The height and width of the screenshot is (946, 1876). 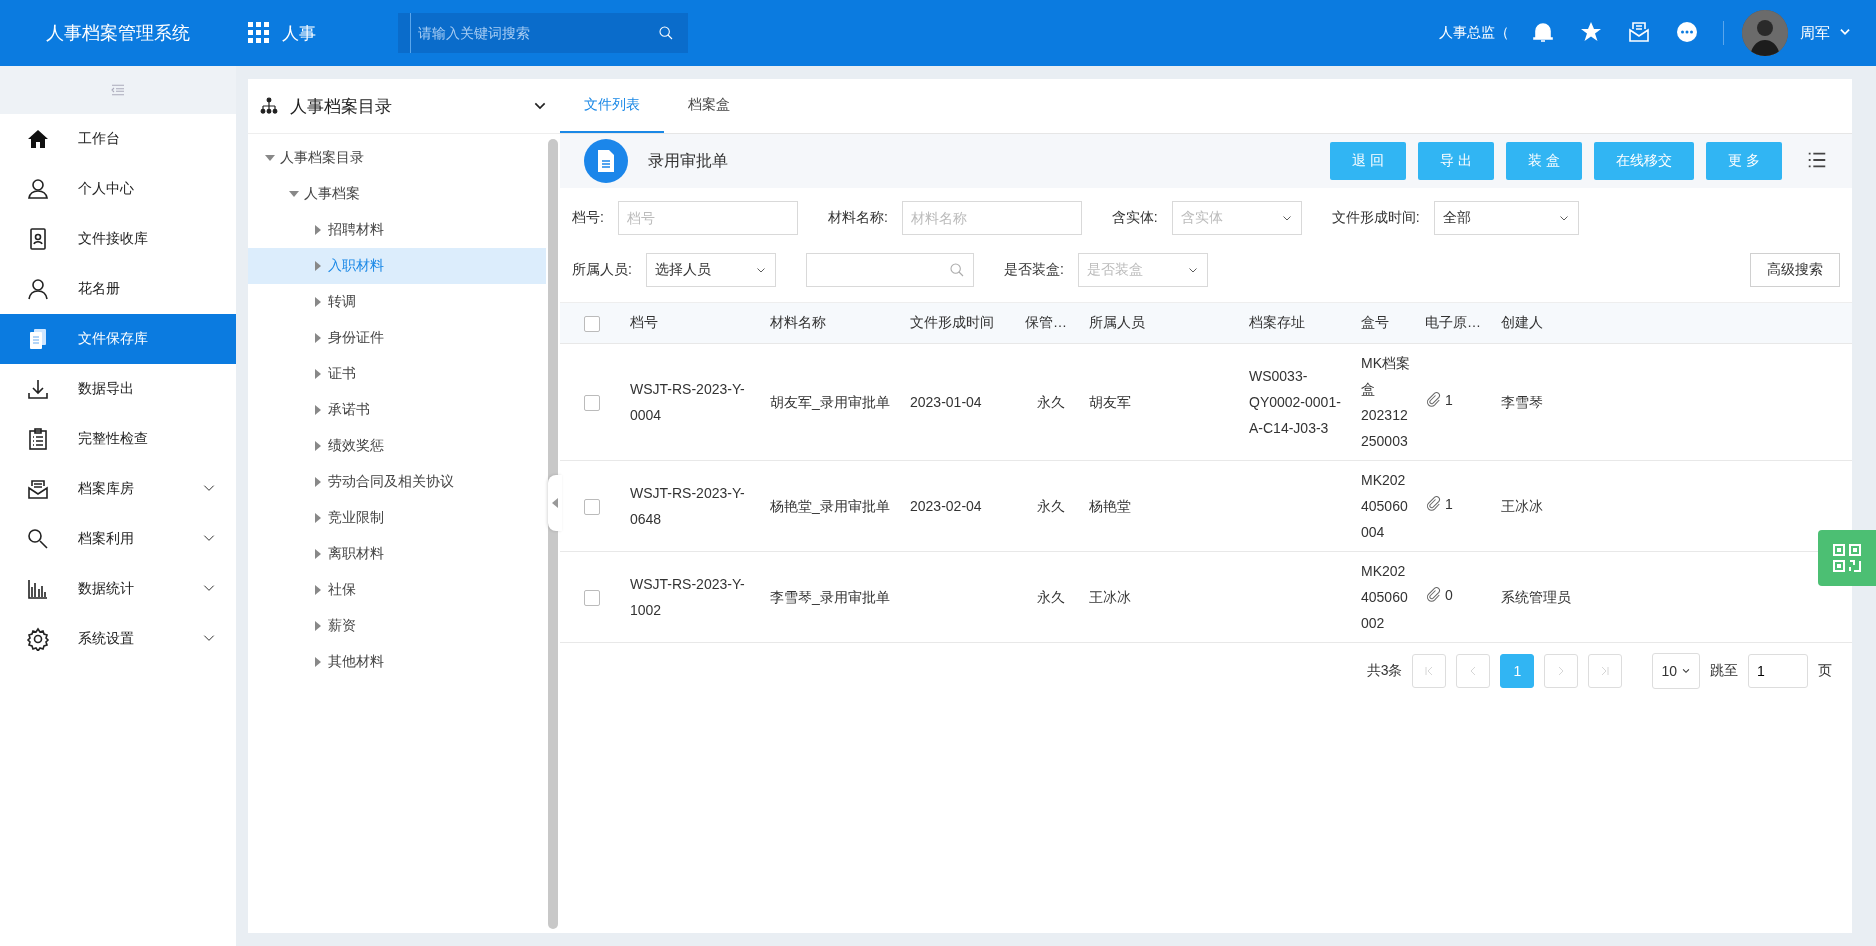 I want to click on clipboard-list-icon, so click(x=38, y=439).